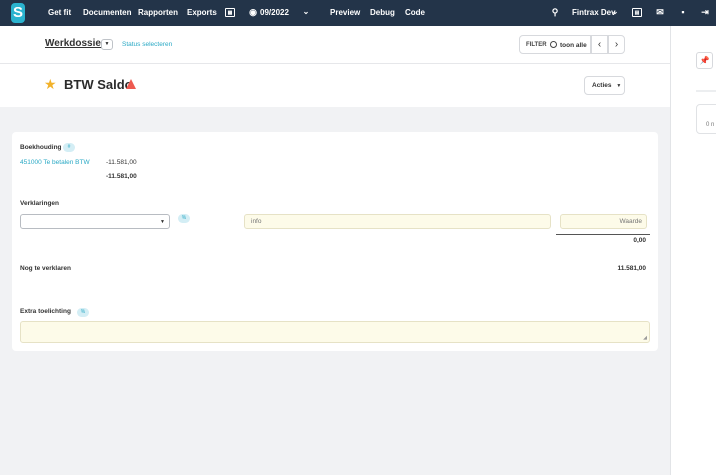  What do you see at coordinates (660, 12) in the screenshot?
I see `mail-icon: ✉` at bounding box center [660, 12].